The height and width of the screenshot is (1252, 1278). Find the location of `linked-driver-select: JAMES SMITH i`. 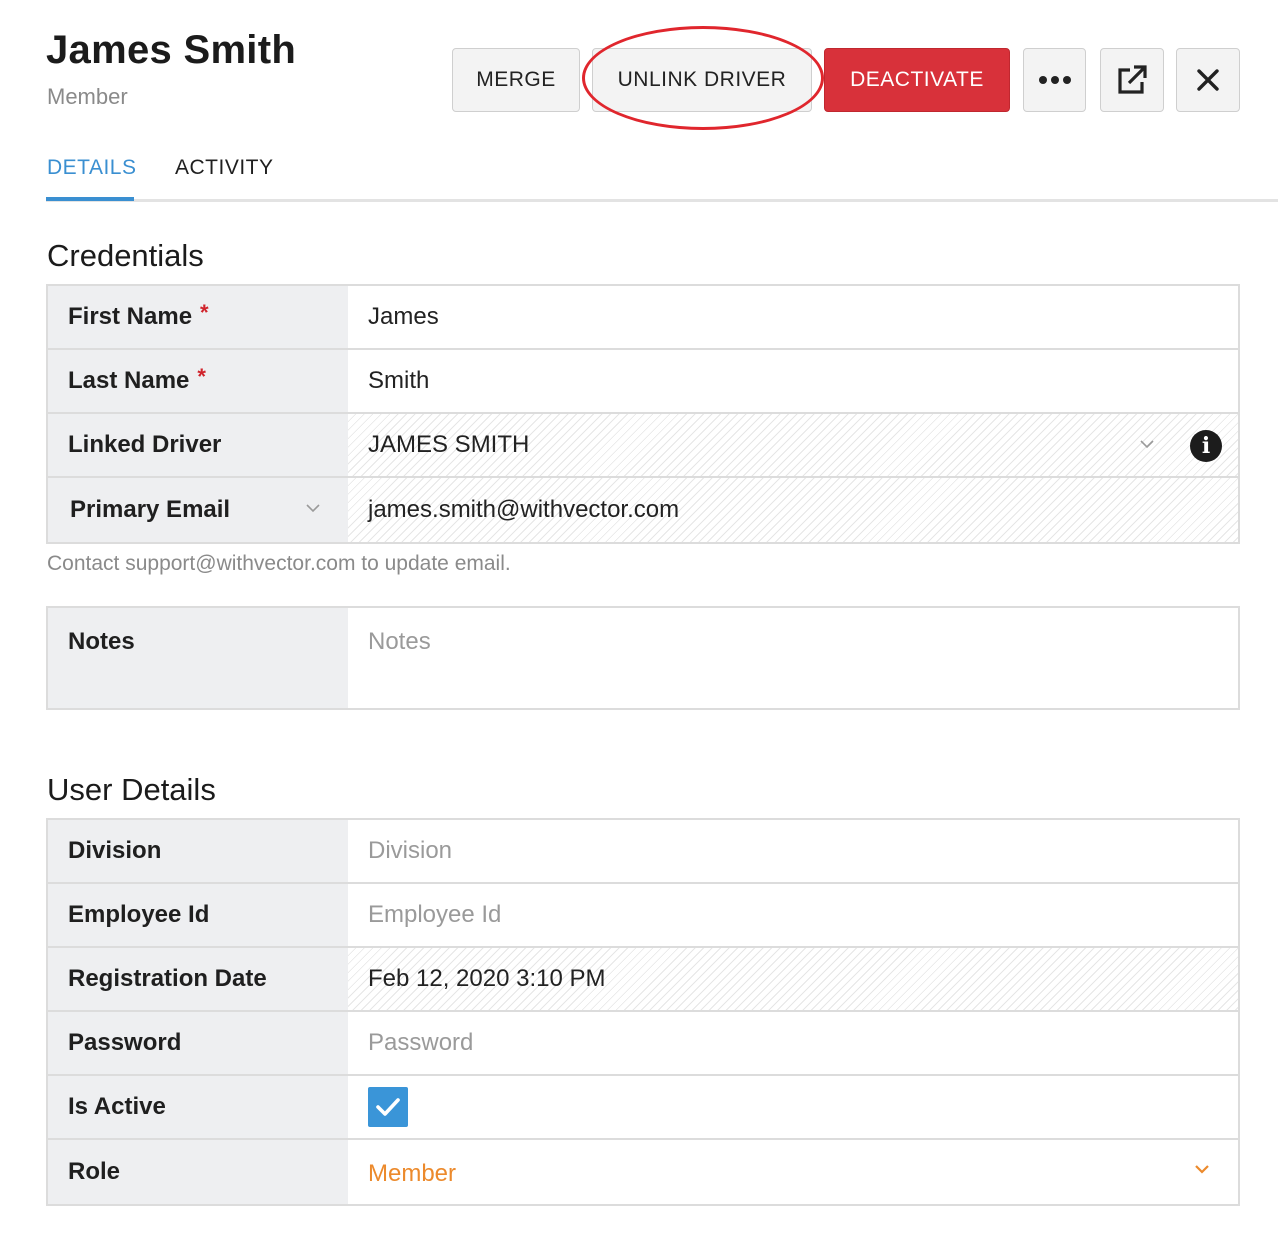

linked-driver-select: JAMES SMITH i is located at coordinates (793, 445).